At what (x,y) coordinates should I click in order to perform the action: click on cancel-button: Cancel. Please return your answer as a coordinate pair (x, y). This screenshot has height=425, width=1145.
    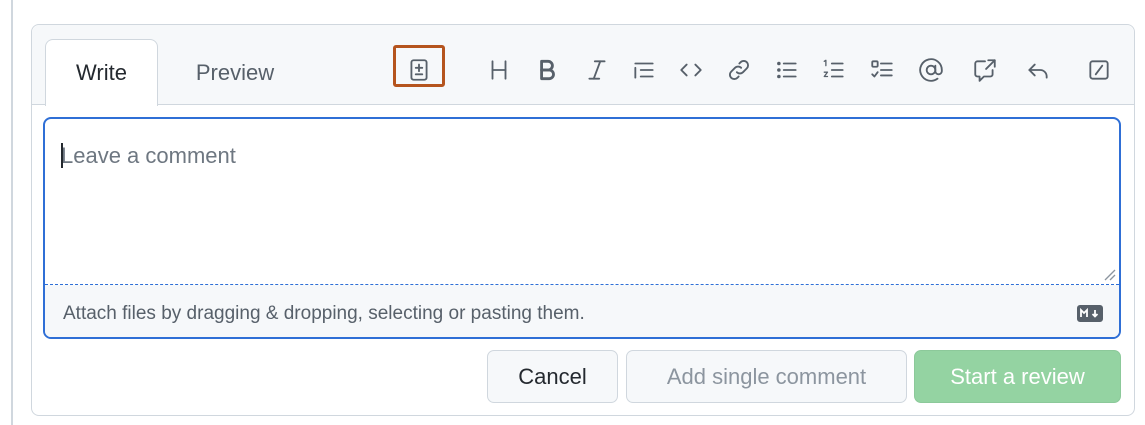
    Looking at the image, I should click on (552, 376).